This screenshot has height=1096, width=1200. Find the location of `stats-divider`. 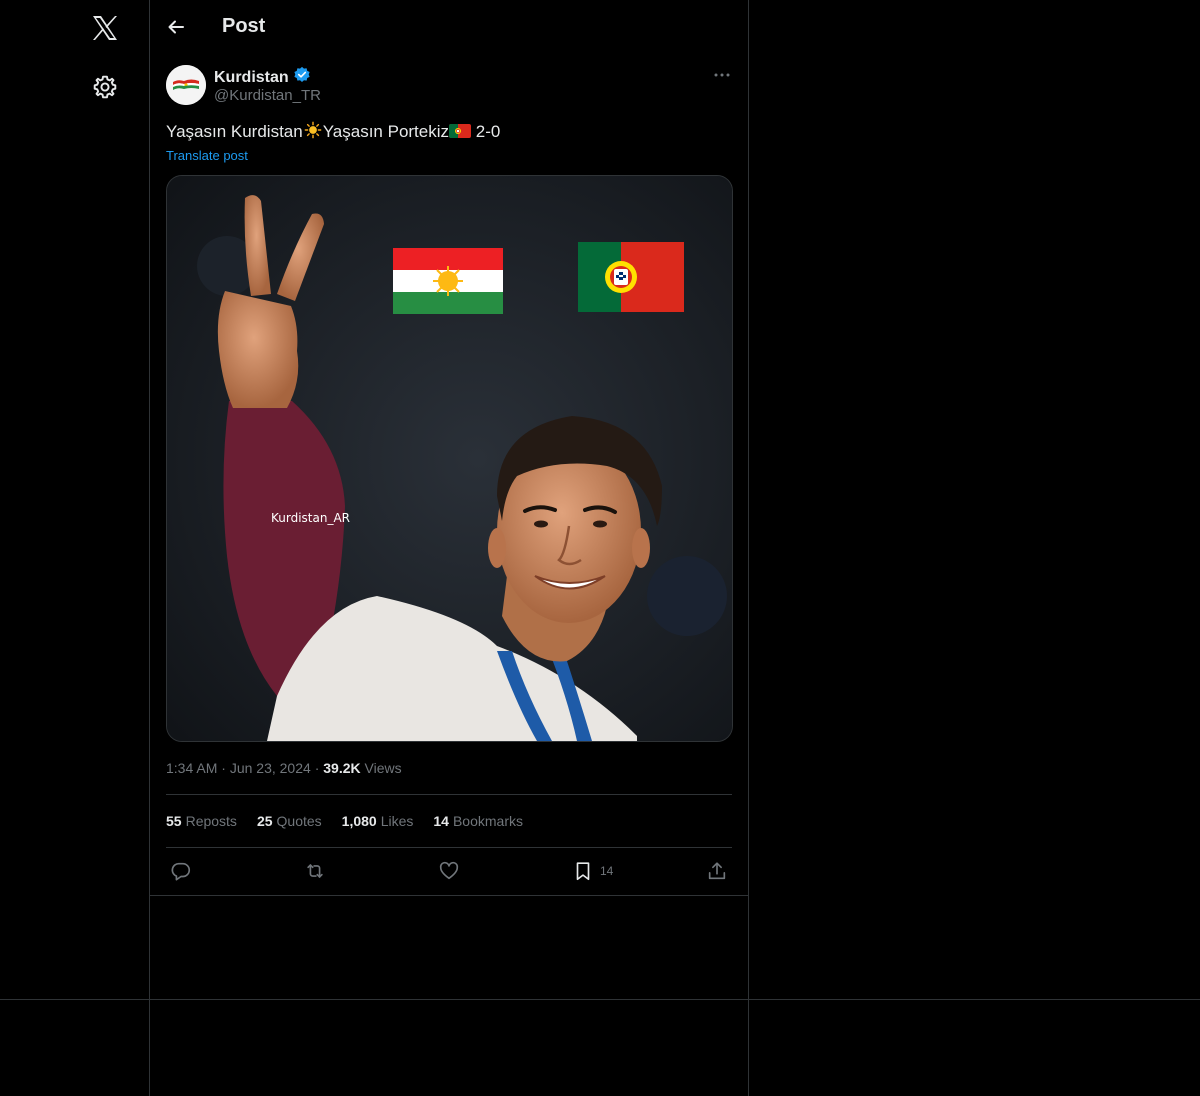

stats-divider is located at coordinates (449, 847).